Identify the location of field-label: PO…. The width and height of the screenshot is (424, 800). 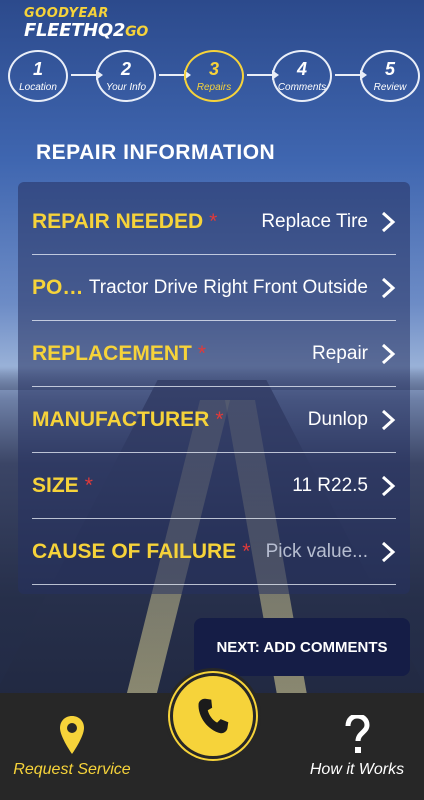
(58, 287).